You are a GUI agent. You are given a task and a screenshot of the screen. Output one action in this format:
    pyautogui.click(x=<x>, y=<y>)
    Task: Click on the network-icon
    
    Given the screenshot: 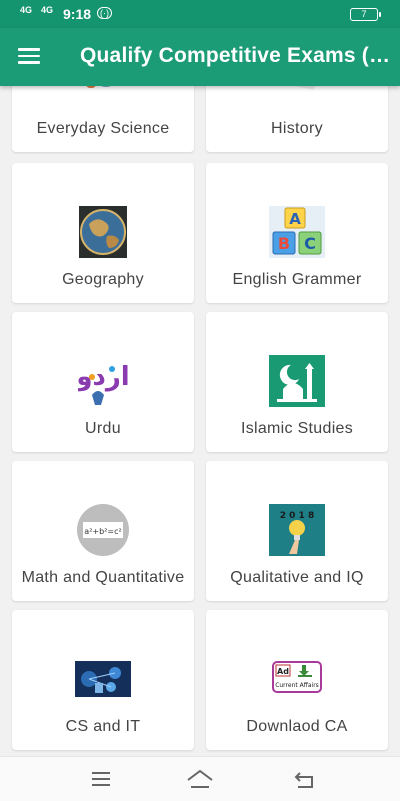 What is the action you would take?
    pyautogui.click(x=103, y=679)
    